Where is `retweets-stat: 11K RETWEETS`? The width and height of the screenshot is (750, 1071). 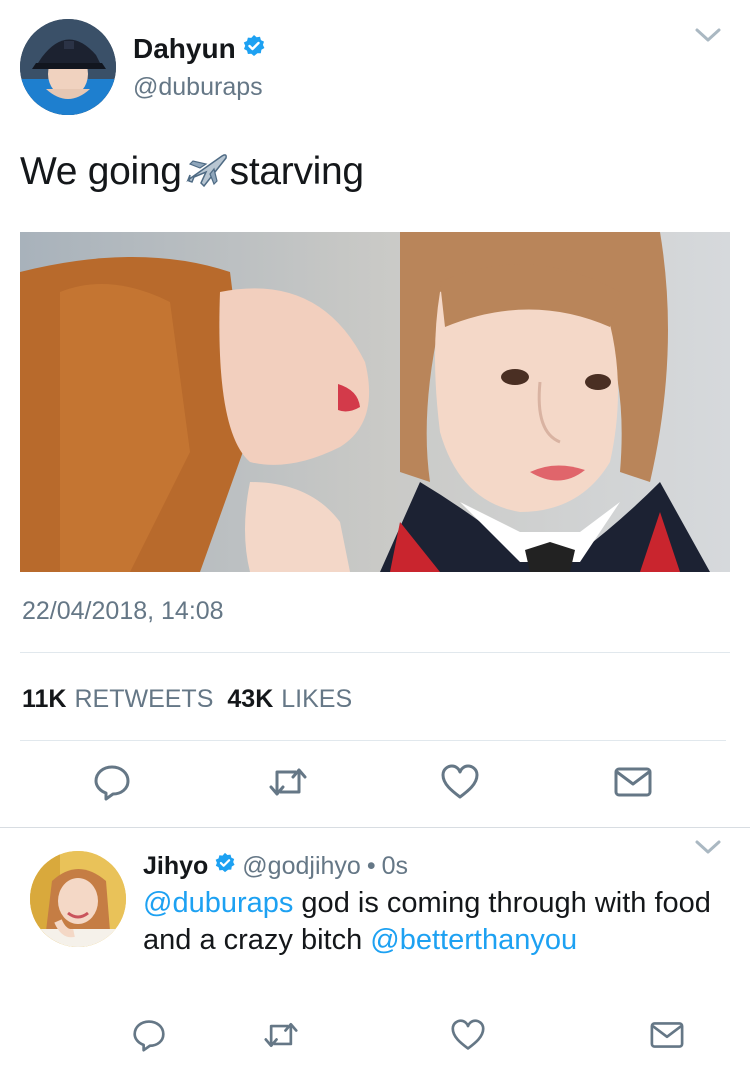 retweets-stat: 11K RETWEETS is located at coordinates (117, 699).